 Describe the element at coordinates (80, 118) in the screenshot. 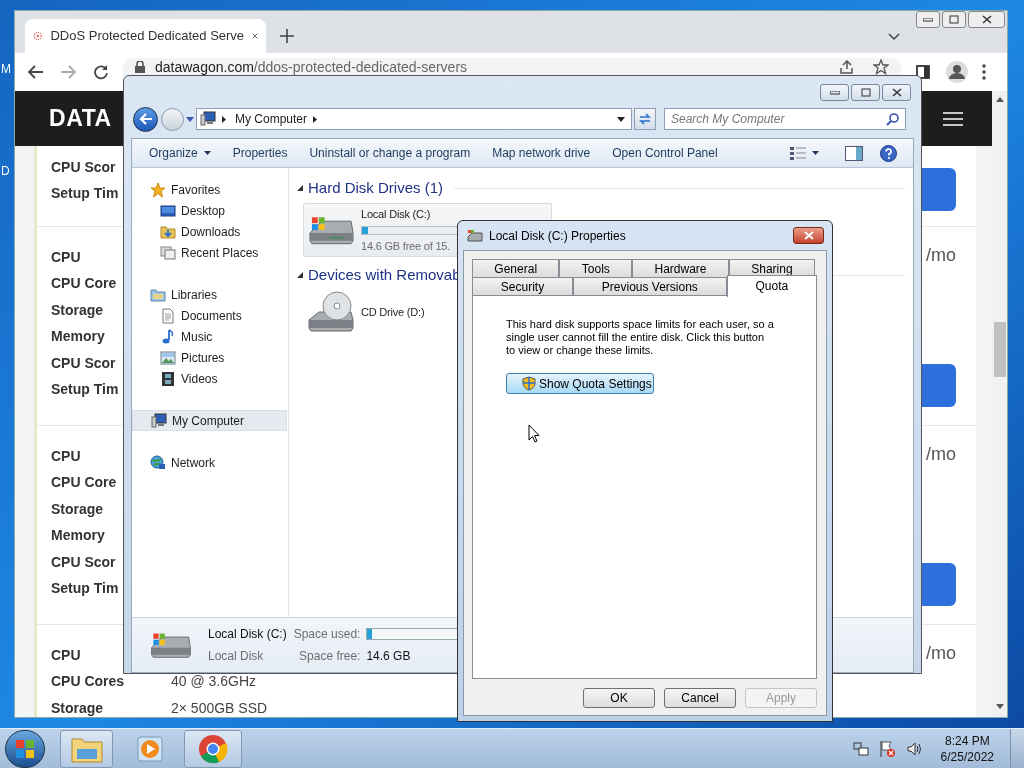

I see `site-logo: DATA` at that location.